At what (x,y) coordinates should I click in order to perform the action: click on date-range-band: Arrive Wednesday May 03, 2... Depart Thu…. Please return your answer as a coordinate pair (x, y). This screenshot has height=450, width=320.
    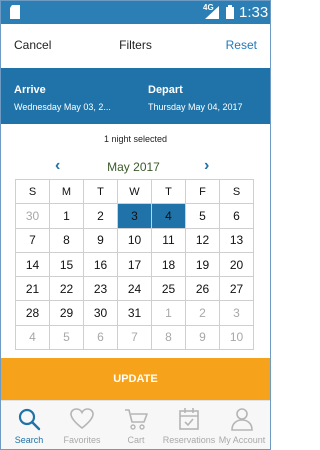
    Looking at the image, I should click on (135, 96).